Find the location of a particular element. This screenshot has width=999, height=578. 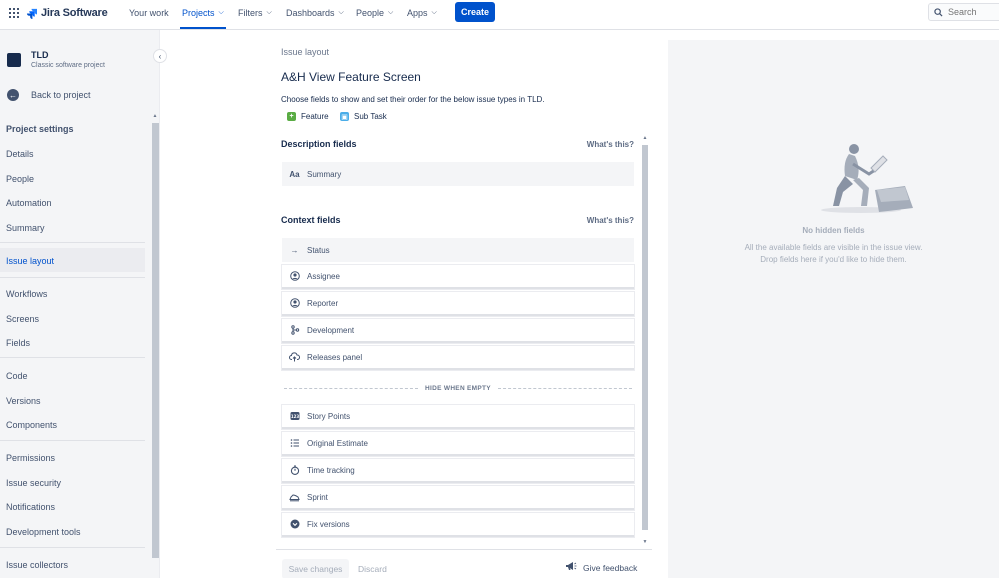

nav-filters: Filters ⌵ is located at coordinates (255, 13).